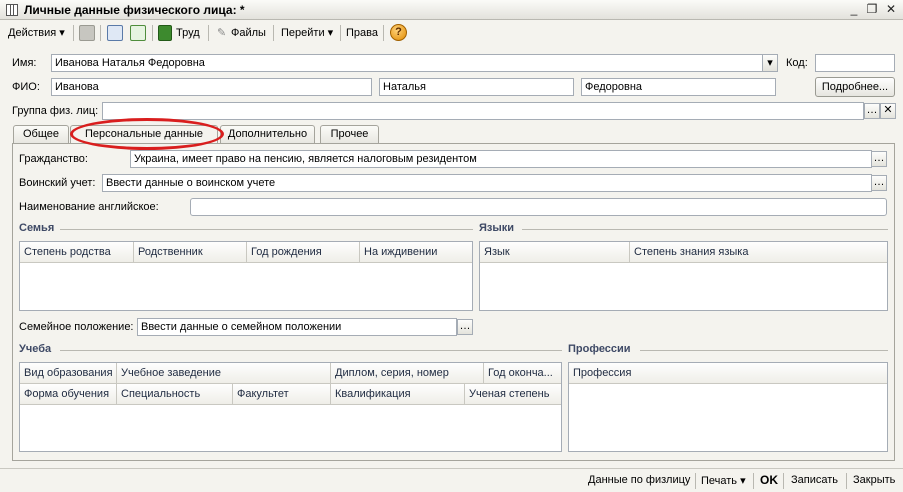  What do you see at coordinates (76, 327) in the screenshot?
I see `marital-label: Семейное положение:` at bounding box center [76, 327].